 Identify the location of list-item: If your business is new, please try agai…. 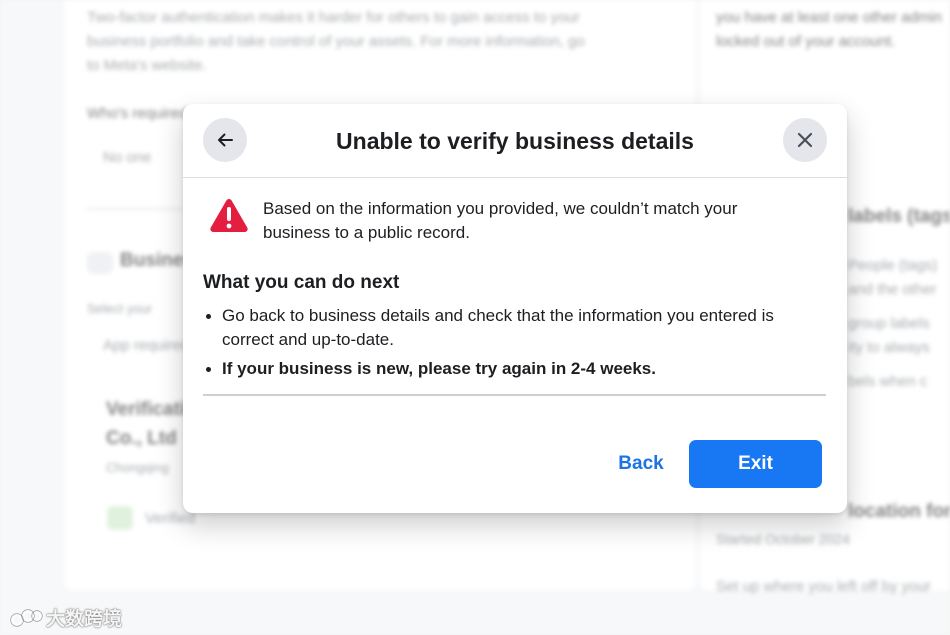
(513, 369).